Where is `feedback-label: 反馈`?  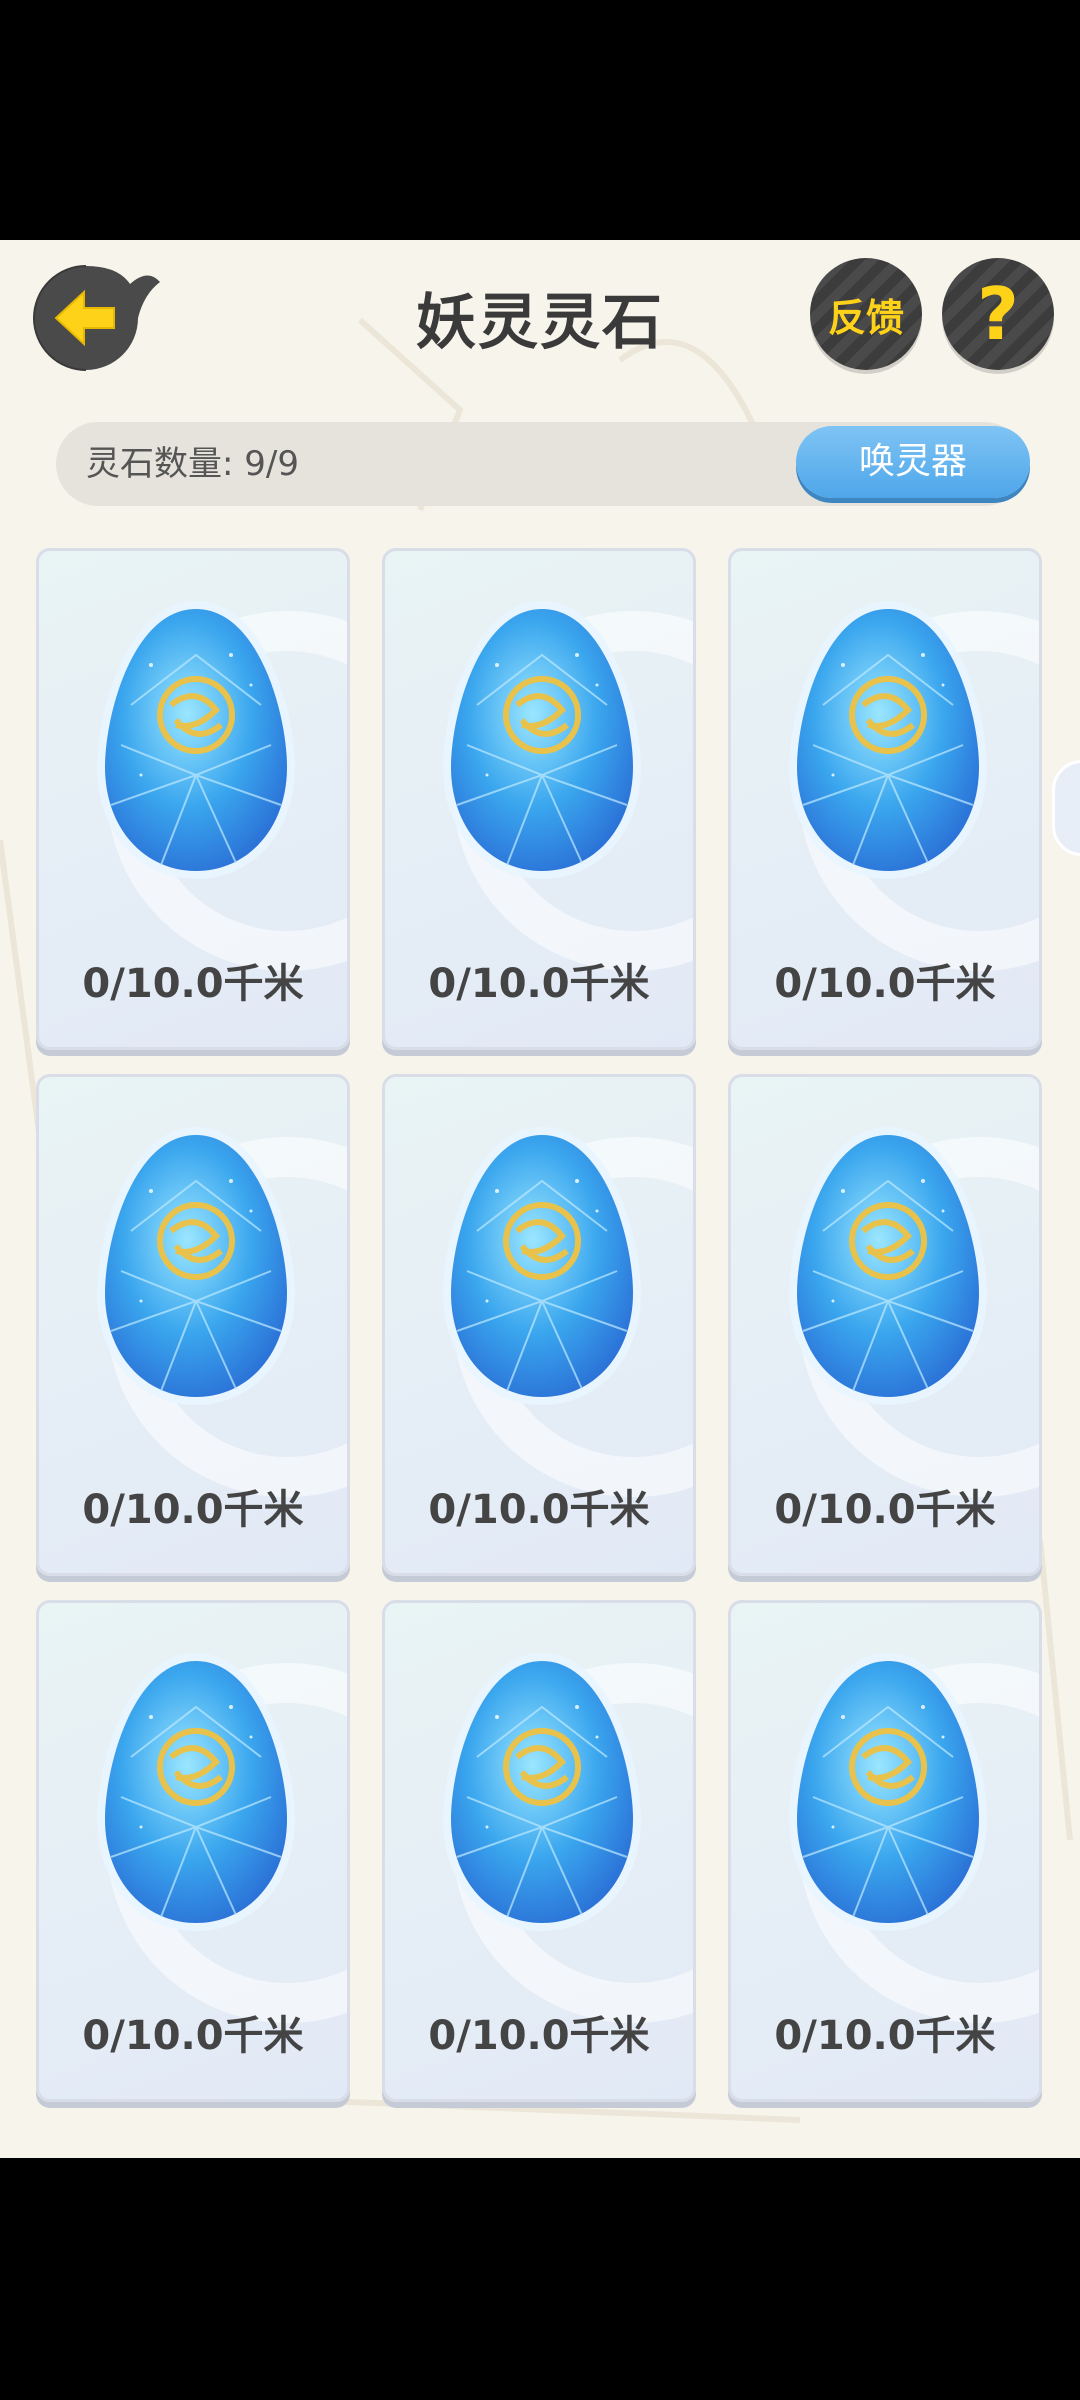
feedback-label: 反馈 is located at coordinates (865, 317).